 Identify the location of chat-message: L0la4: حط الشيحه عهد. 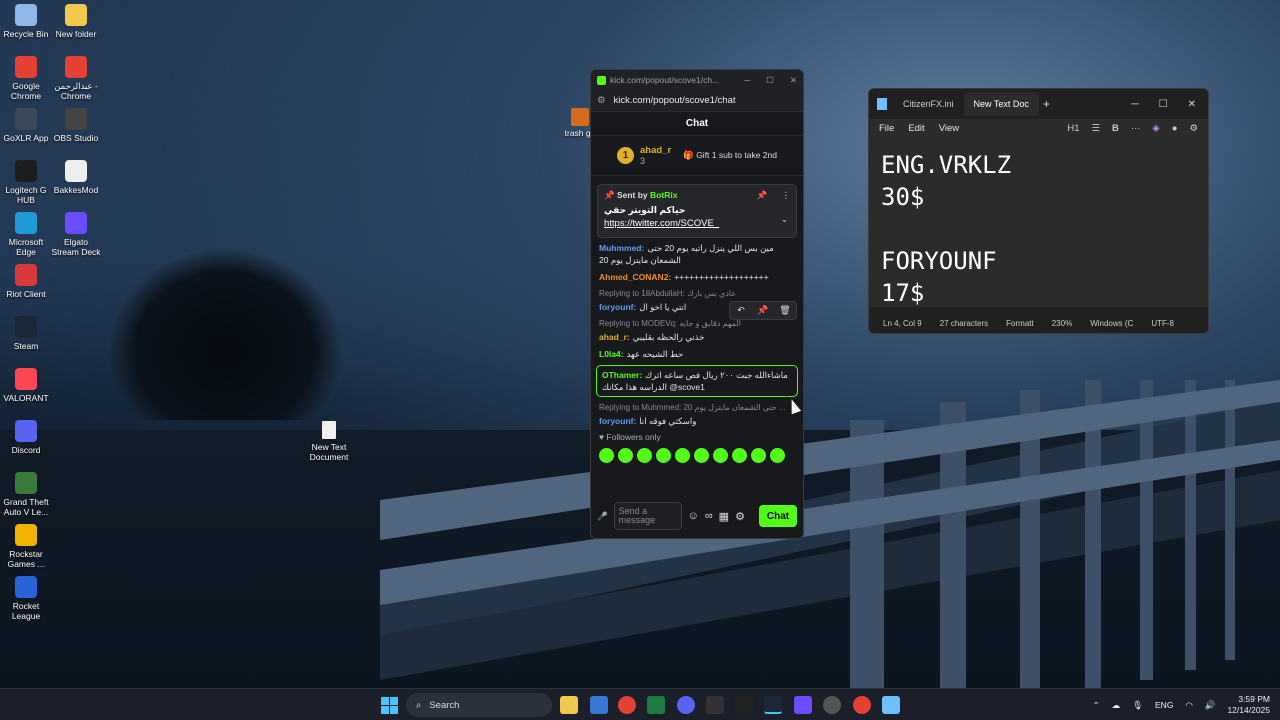
(697, 354).